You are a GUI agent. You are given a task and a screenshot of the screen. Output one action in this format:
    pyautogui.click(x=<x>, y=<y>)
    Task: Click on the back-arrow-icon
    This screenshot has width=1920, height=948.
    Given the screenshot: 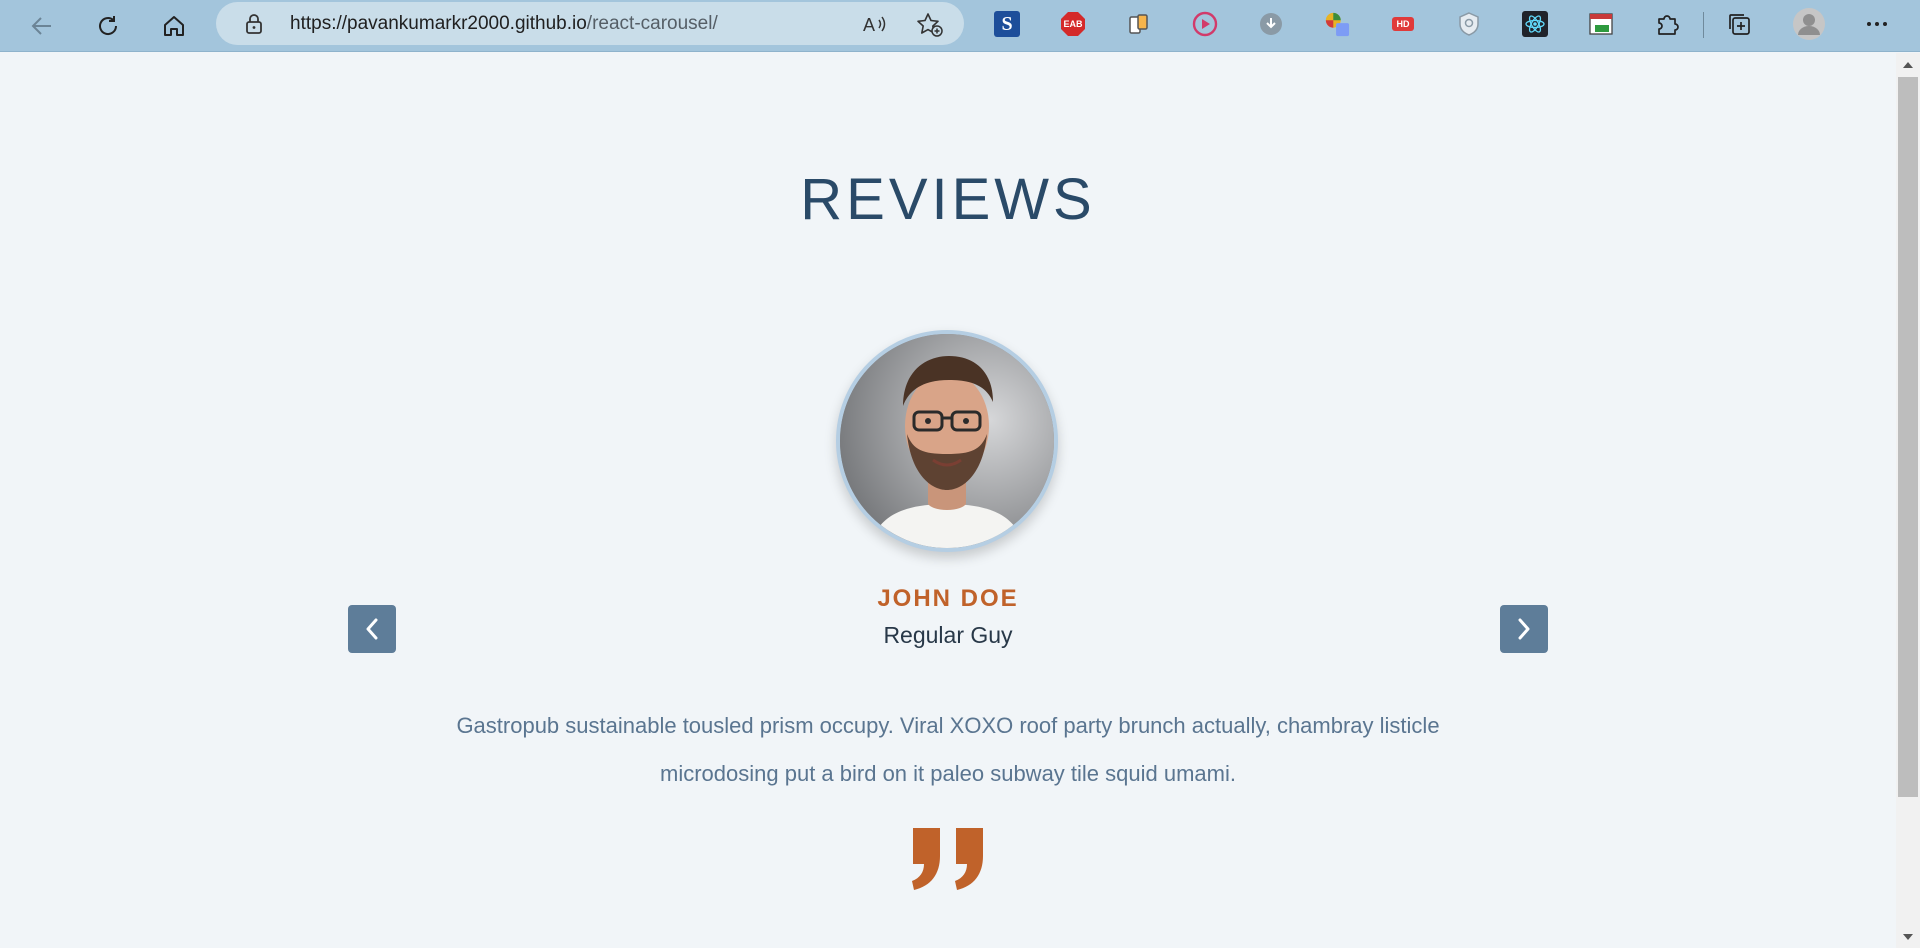 What is the action you would take?
    pyautogui.click(x=41, y=26)
    